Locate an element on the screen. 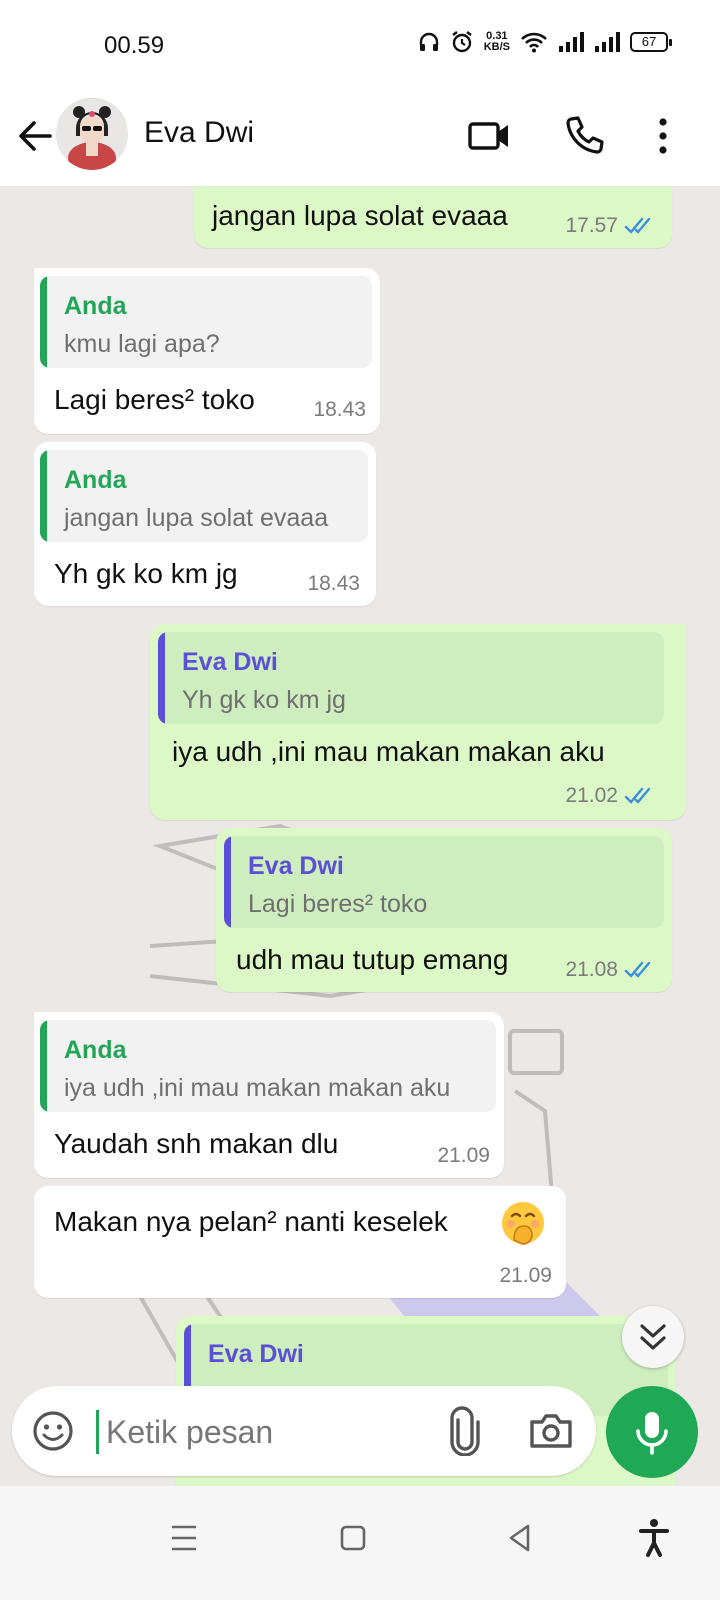  avatar is located at coordinates (92, 134).